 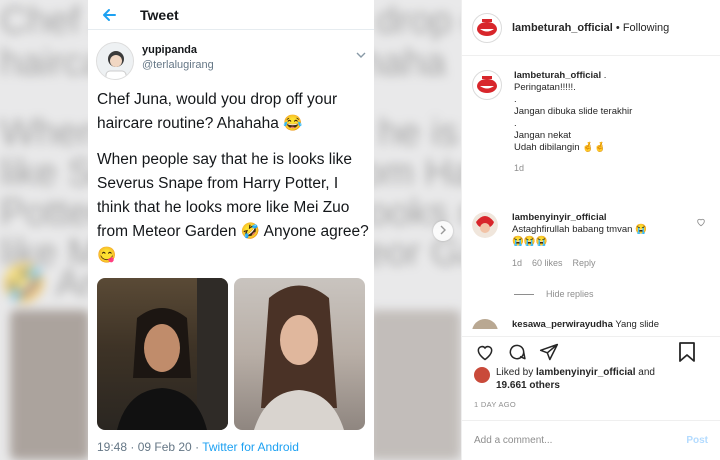 What do you see at coordinates (573, 111) in the screenshot?
I see `caption-line: Jangan dibuka slide terakhir` at bounding box center [573, 111].